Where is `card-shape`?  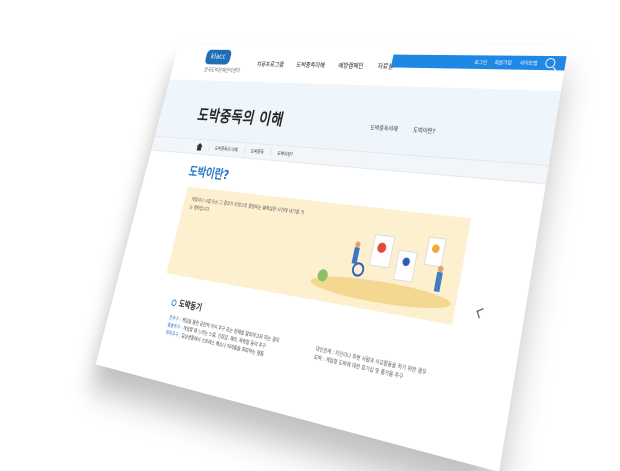 card-shape is located at coordinates (406, 266).